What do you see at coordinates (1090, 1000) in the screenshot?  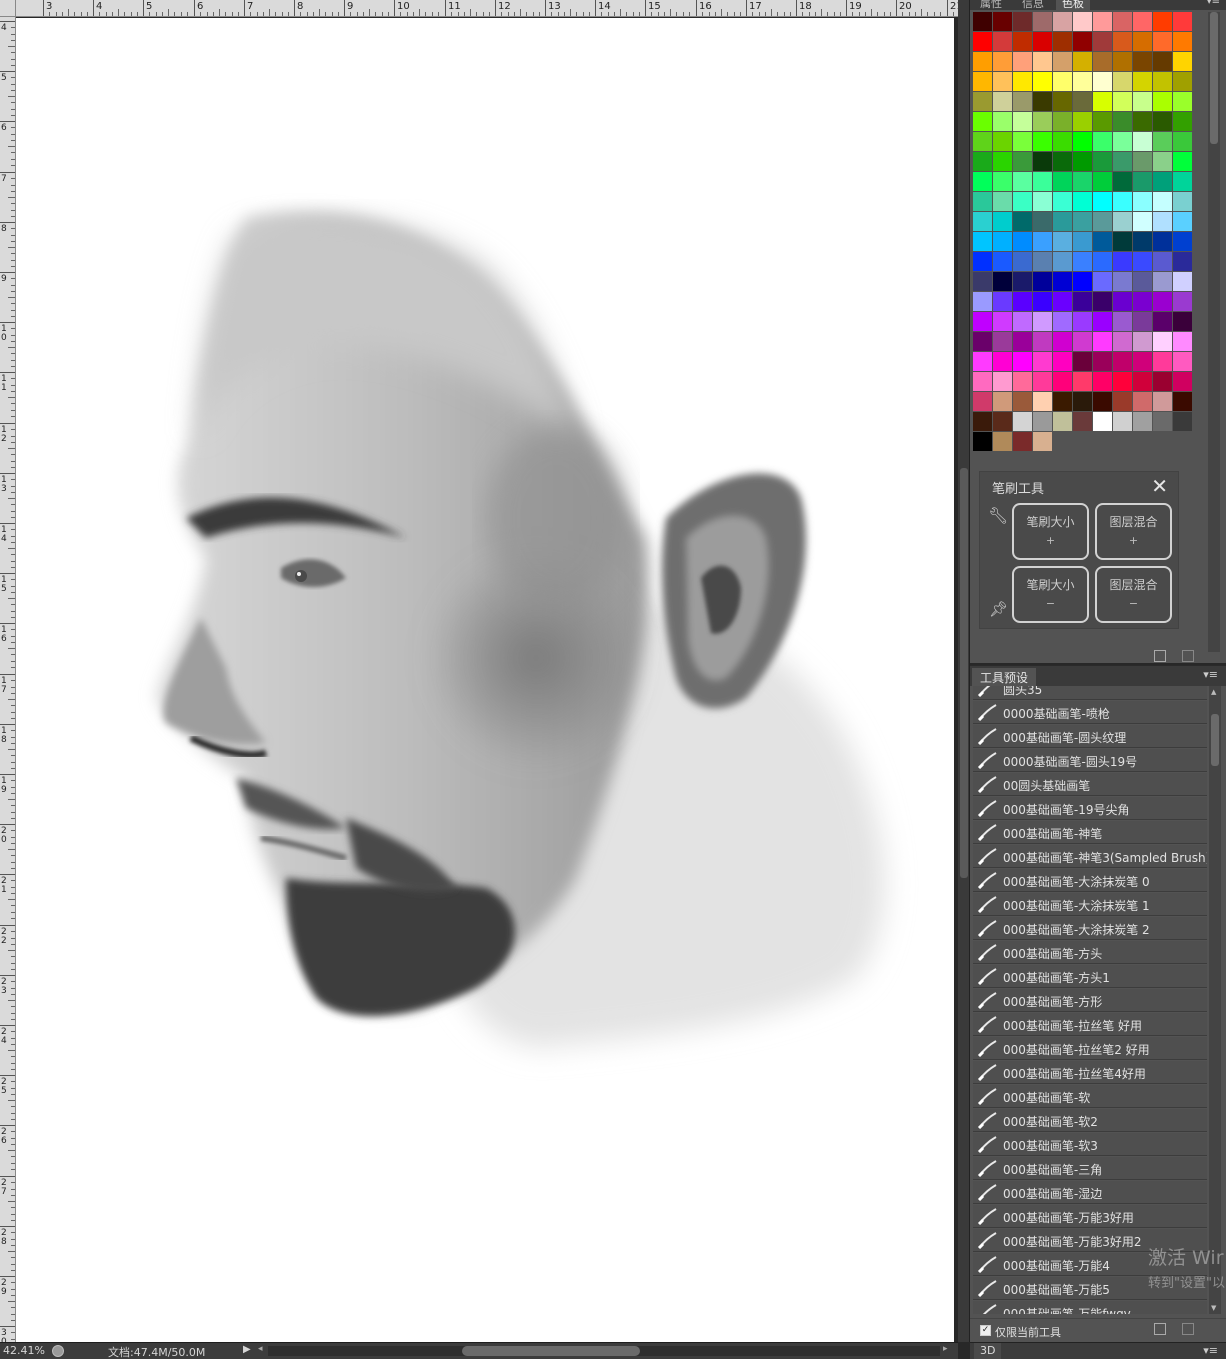 I see `preset-list-item: 000基础画笔-方形` at bounding box center [1090, 1000].